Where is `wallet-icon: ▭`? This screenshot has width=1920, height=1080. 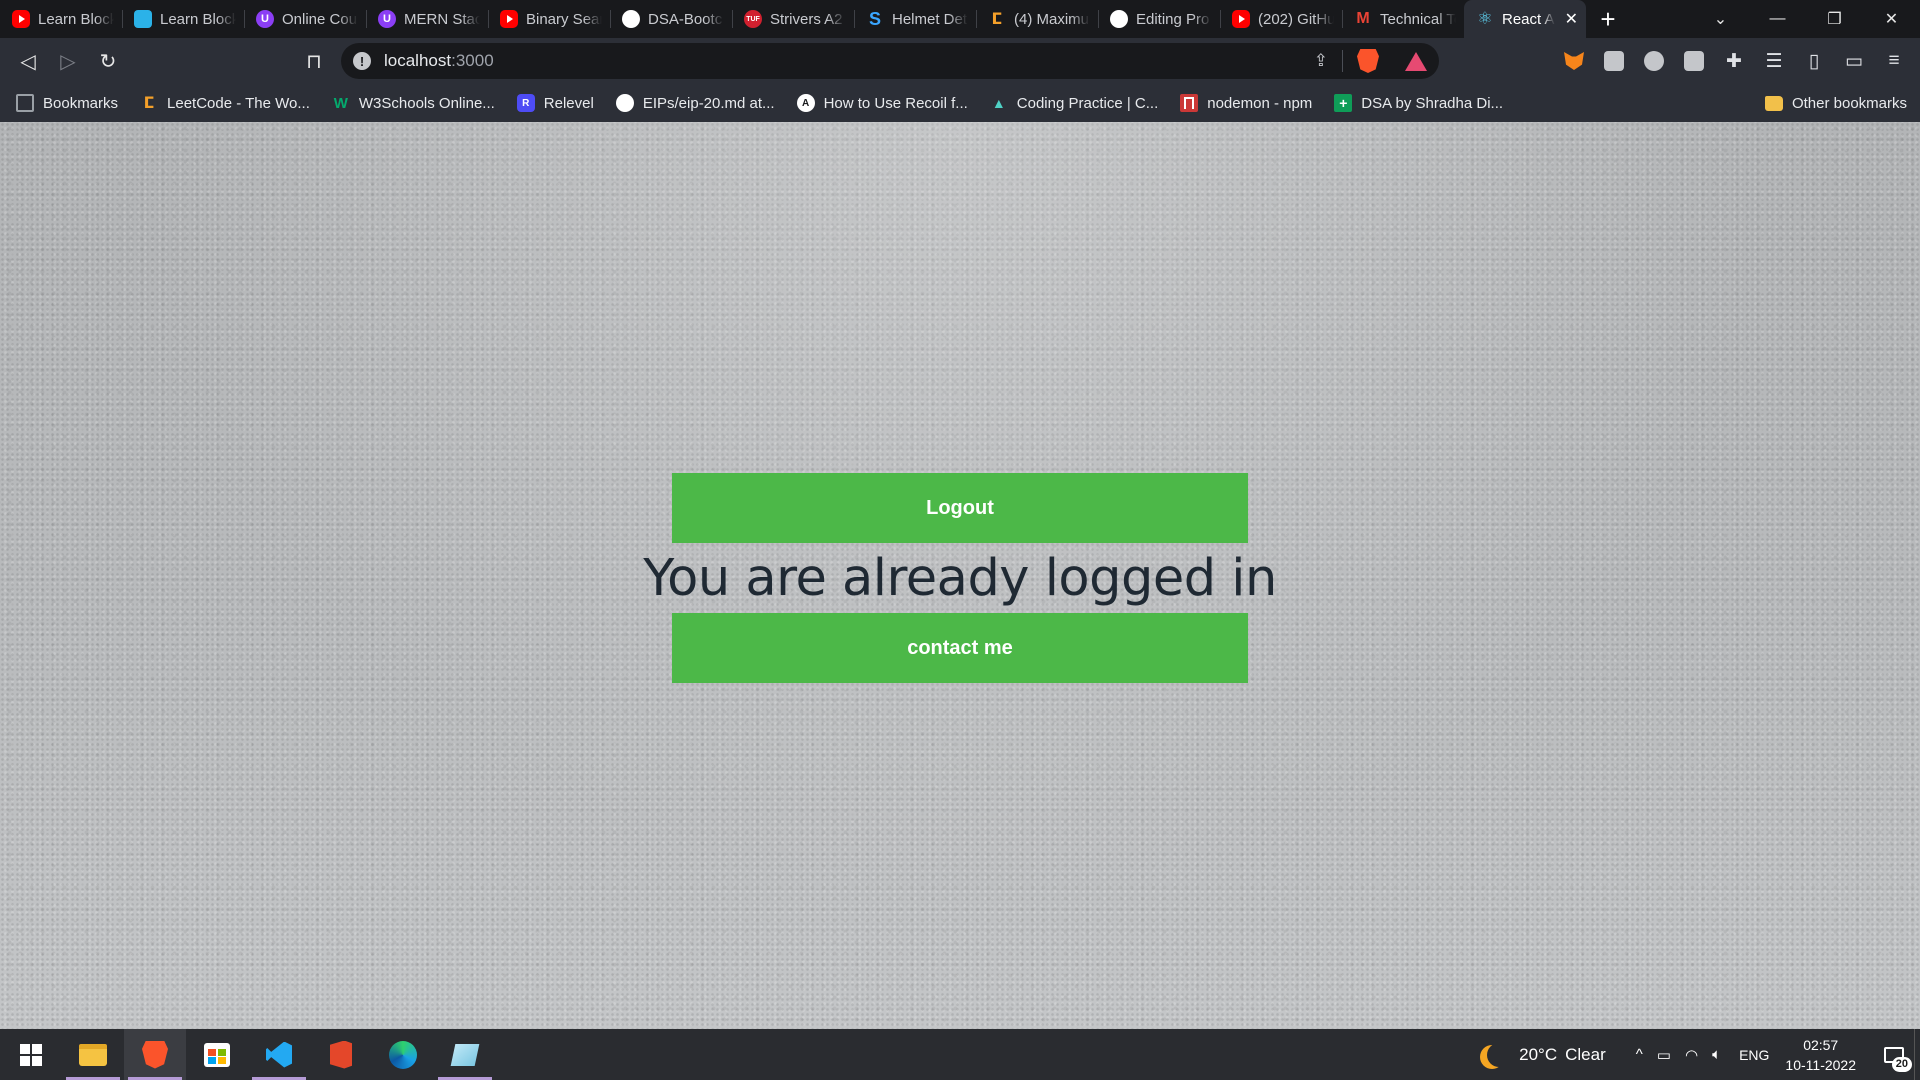 wallet-icon: ▭ is located at coordinates (1854, 61).